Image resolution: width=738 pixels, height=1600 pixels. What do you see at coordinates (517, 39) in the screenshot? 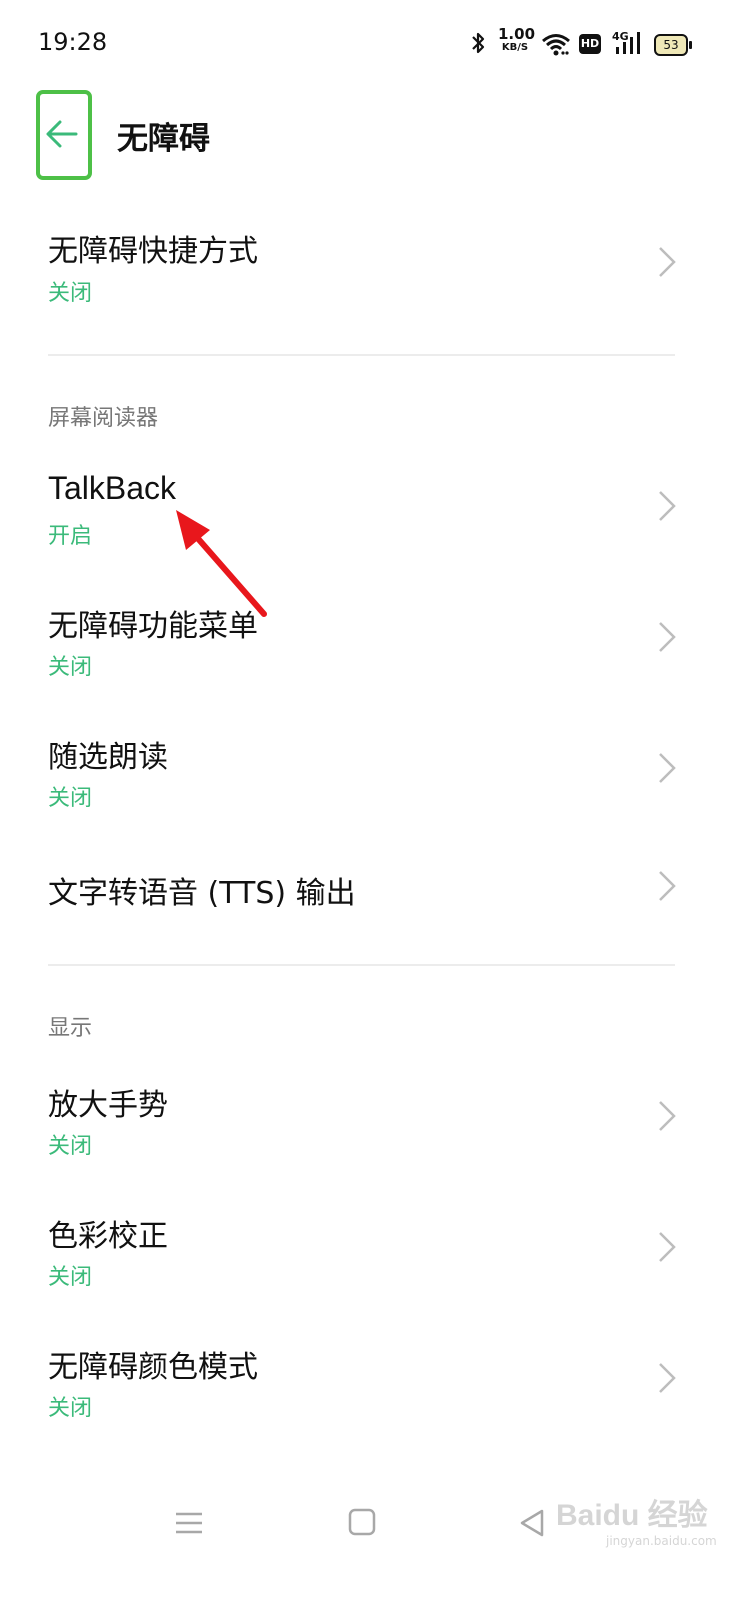
I see `network-speed: 1.00 KB/S` at bounding box center [517, 39].